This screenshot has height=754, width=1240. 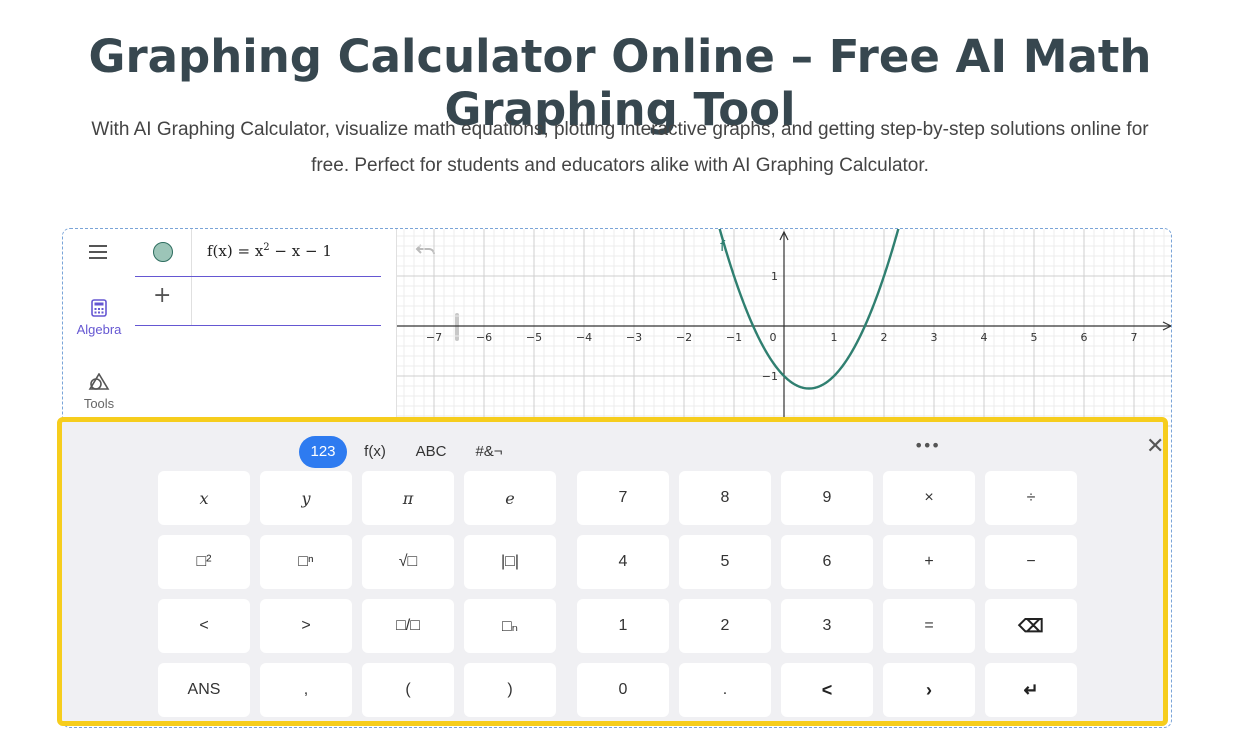 I want to click on key-multiply: ×, so click(x=929, y=498).